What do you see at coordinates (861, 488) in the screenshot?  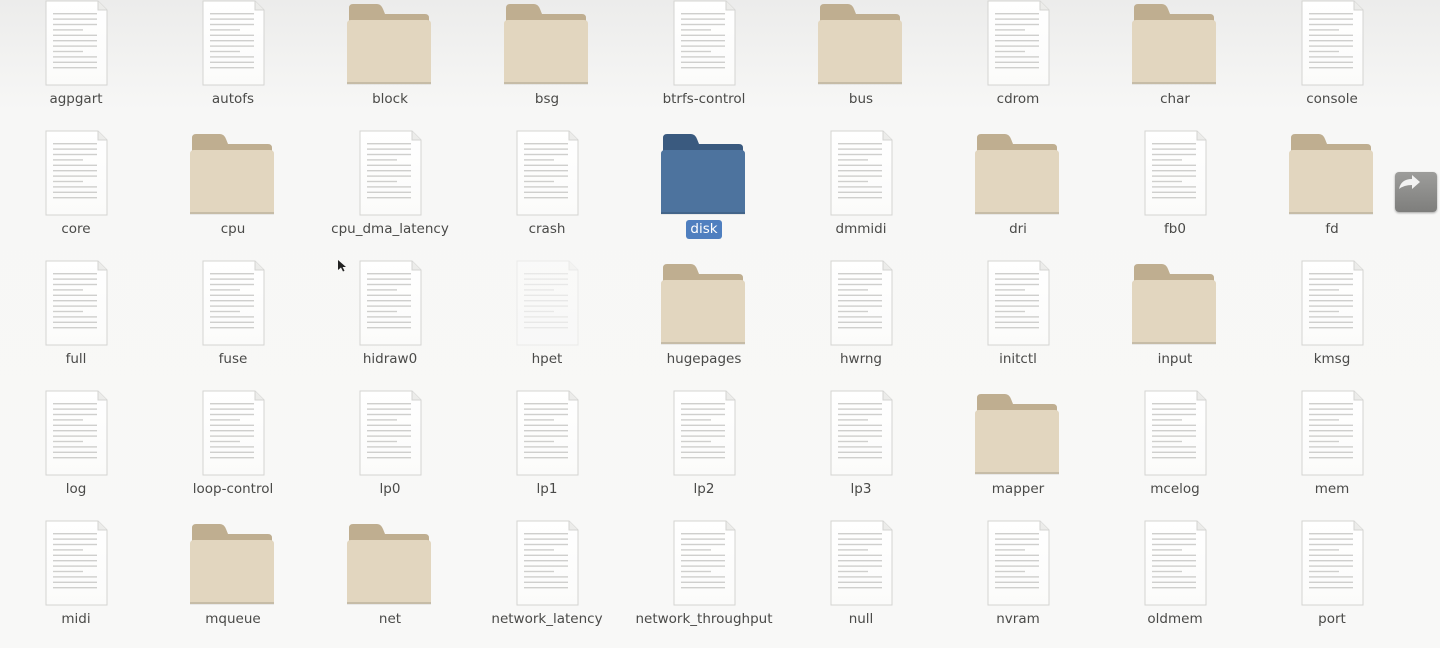 I see `item-label: lp3` at bounding box center [861, 488].